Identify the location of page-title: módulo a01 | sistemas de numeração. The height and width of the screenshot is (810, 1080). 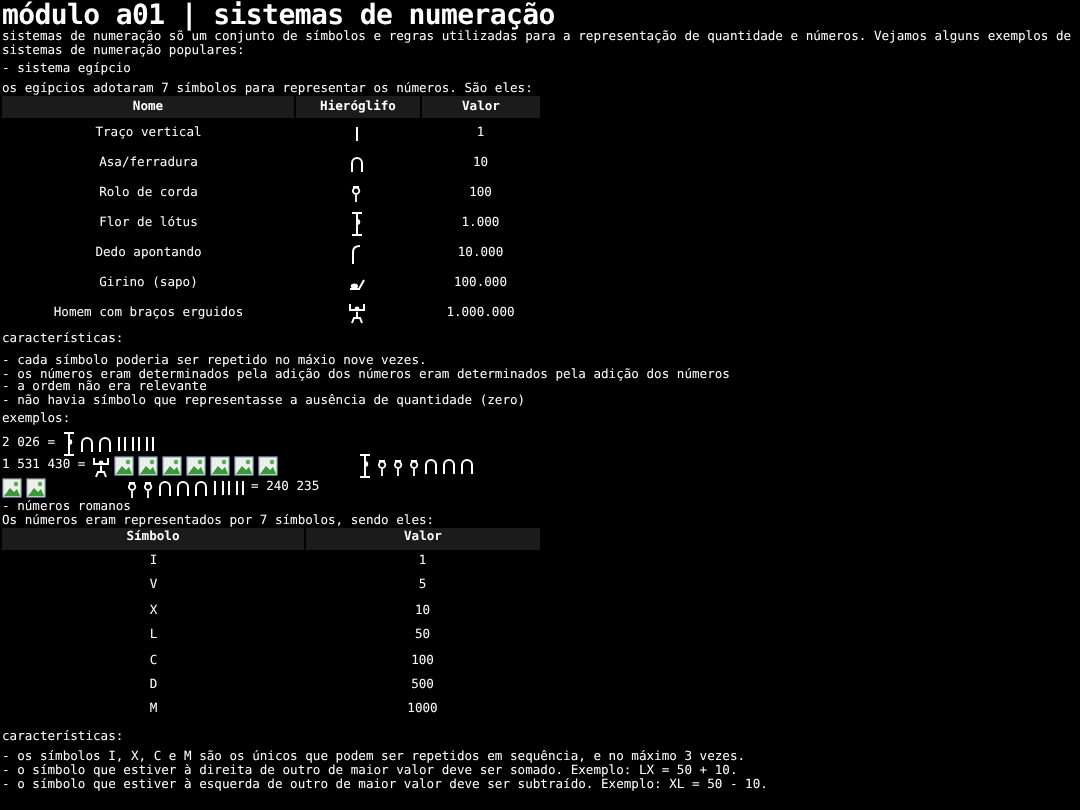
(279, 16).